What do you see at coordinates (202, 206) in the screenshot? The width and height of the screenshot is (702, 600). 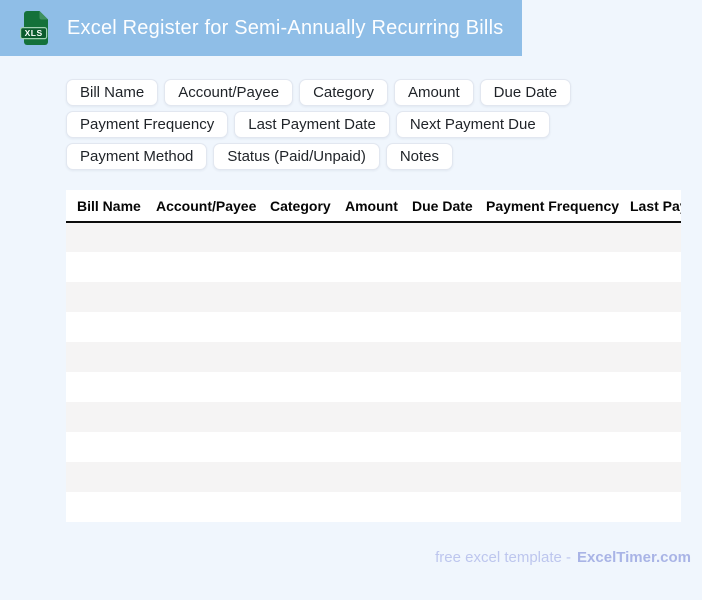 I see `column-header: Account/Payee` at bounding box center [202, 206].